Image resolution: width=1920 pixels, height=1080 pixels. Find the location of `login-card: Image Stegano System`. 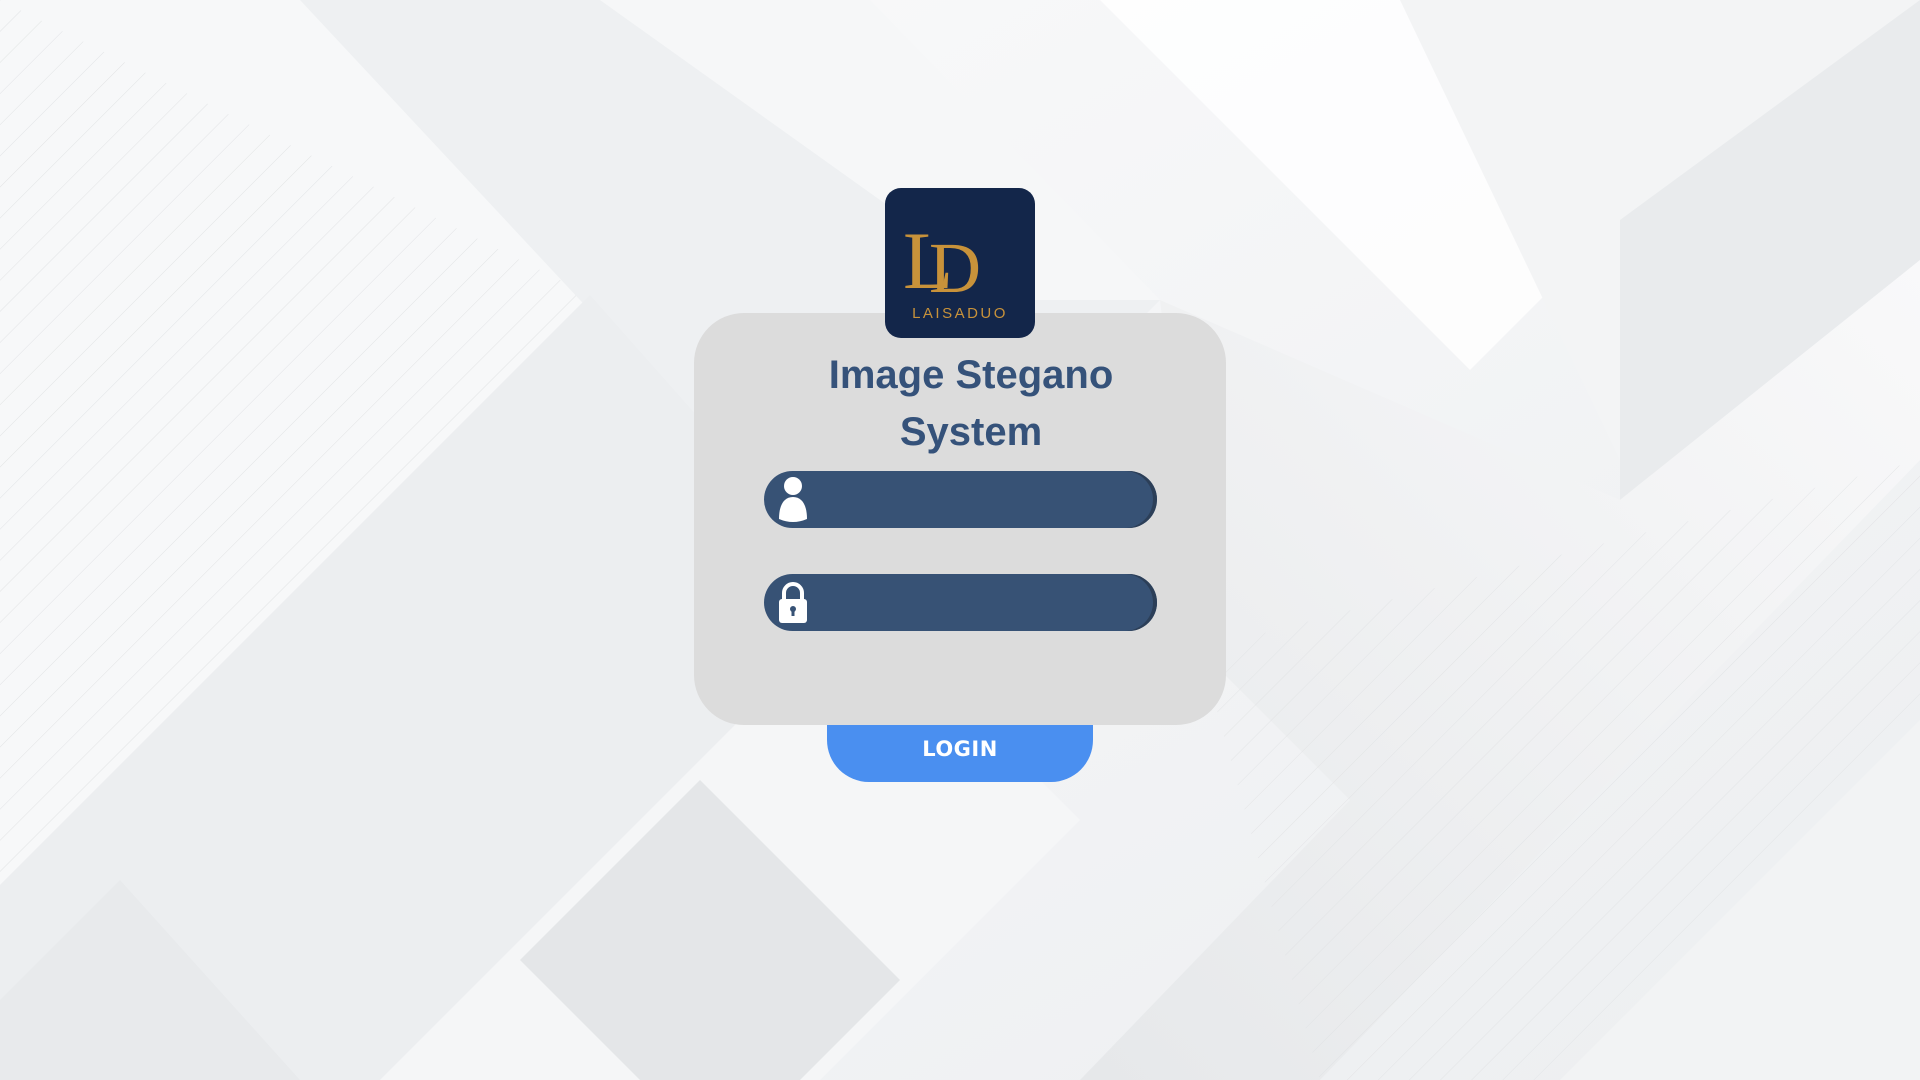

login-card: Image Stegano System is located at coordinates (960, 519).